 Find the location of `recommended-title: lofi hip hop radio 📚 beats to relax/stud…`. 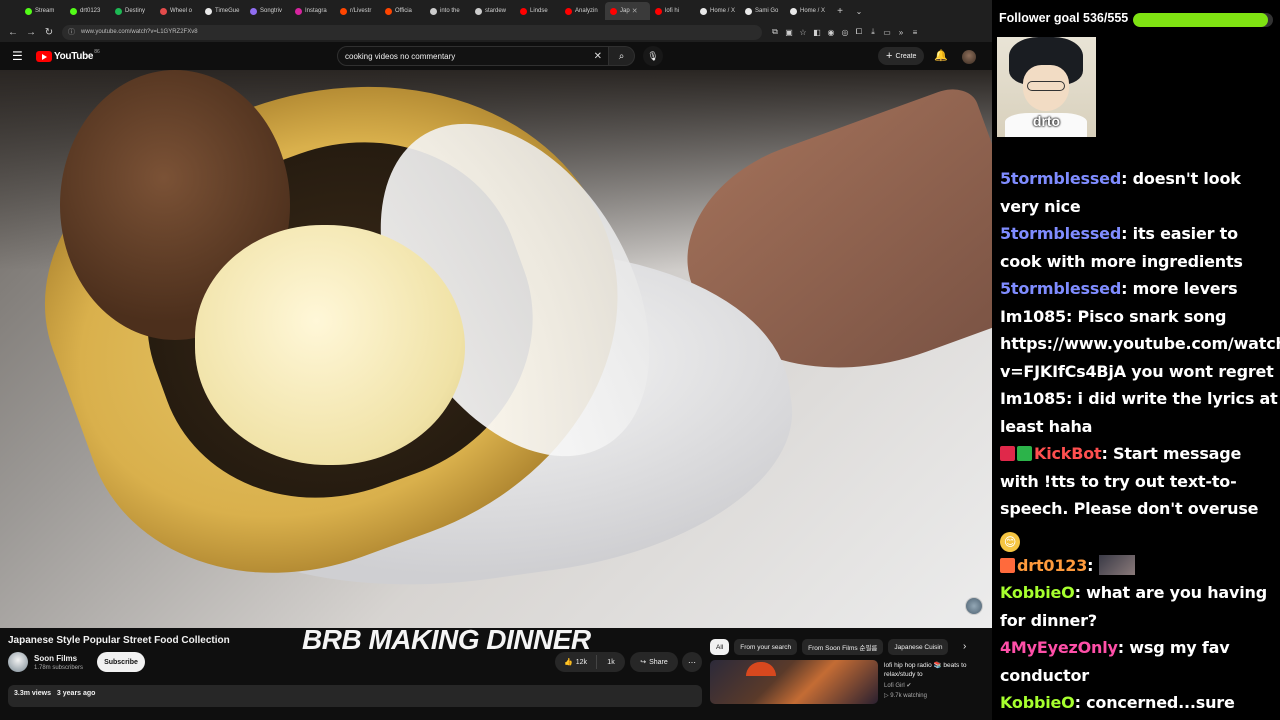

recommended-title: lofi hip hop radio 📚 beats to relax/stud… is located at coordinates (934, 670).